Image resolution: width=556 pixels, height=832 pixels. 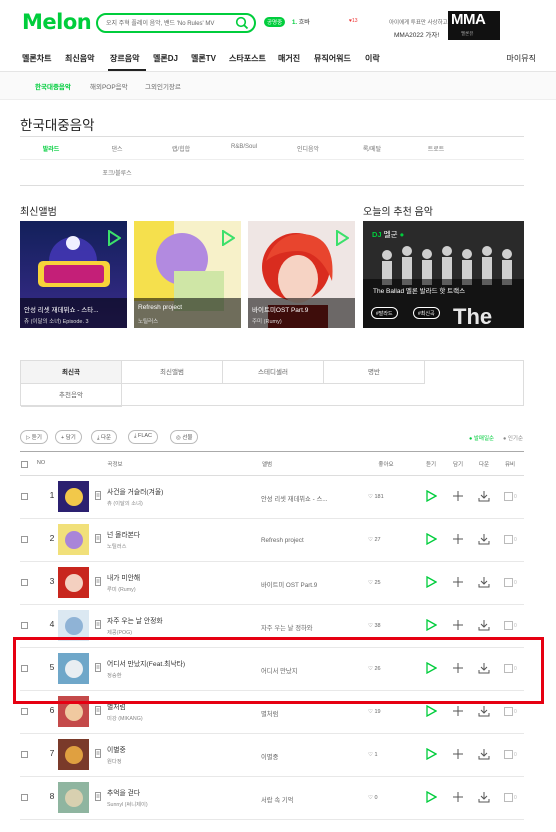 What do you see at coordinates (418, 22) in the screenshot?
I see `promo-text-1: 아이에게 투표만 사상하고` at bounding box center [418, 22].